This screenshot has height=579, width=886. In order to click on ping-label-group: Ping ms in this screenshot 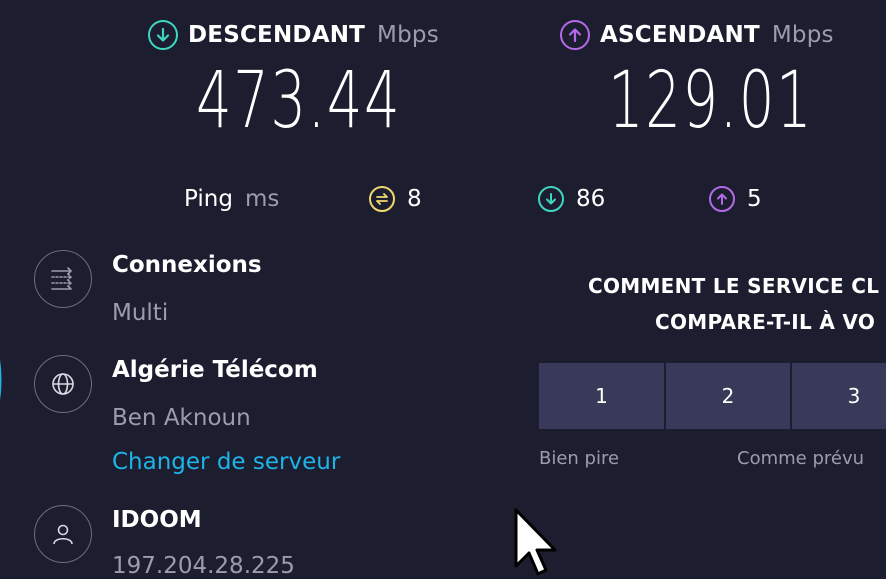, I will do `click(231, 199)`.